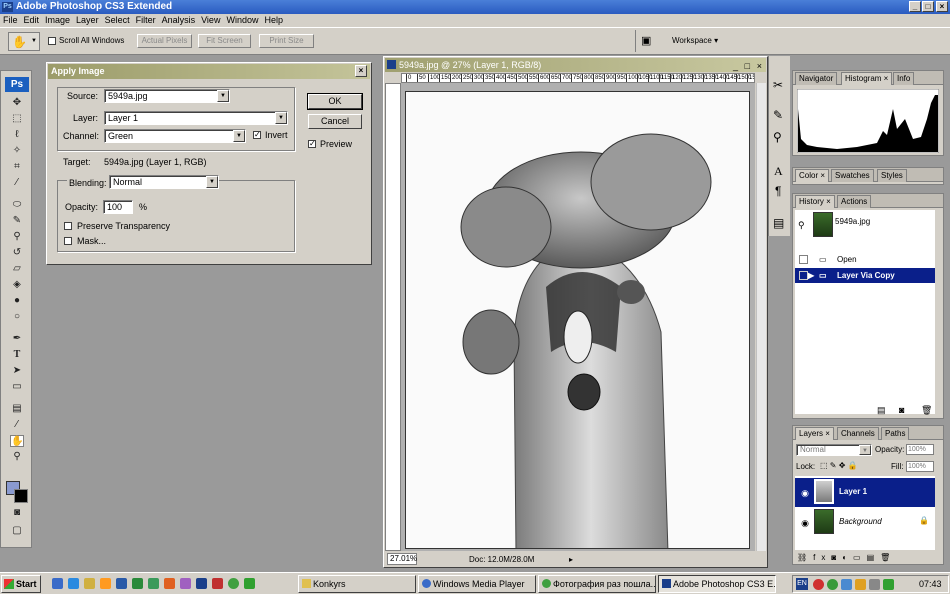 This screenshot has width=950, height=594. Describe the element at coordinates (778, 171) in the screenshot. I see `character-icon: A` at that location.